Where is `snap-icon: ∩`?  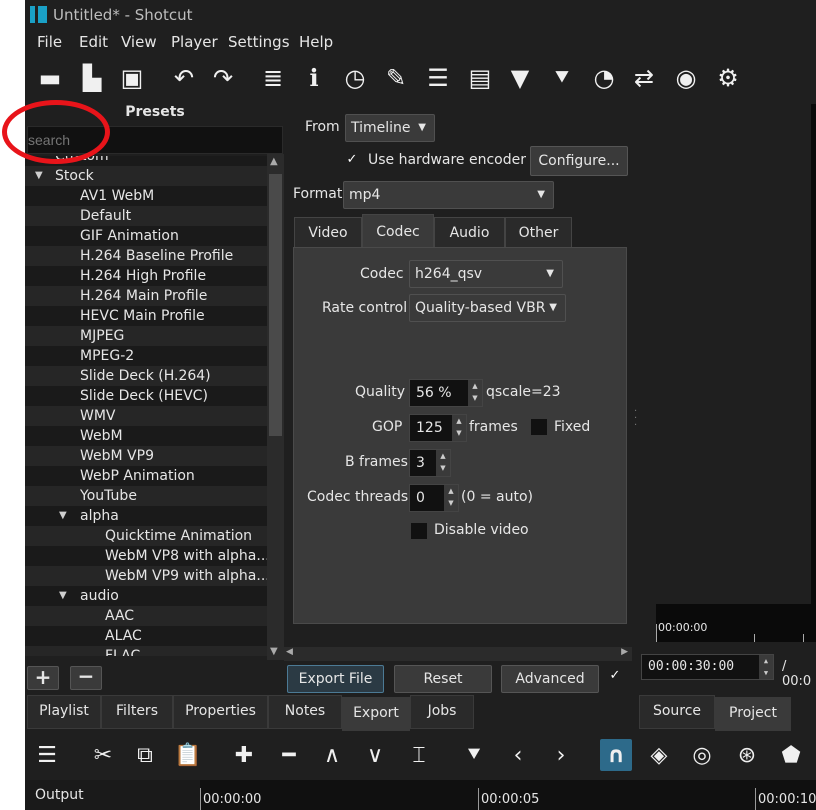 snap-icon: ∩ is located at coordinates (616, 755).